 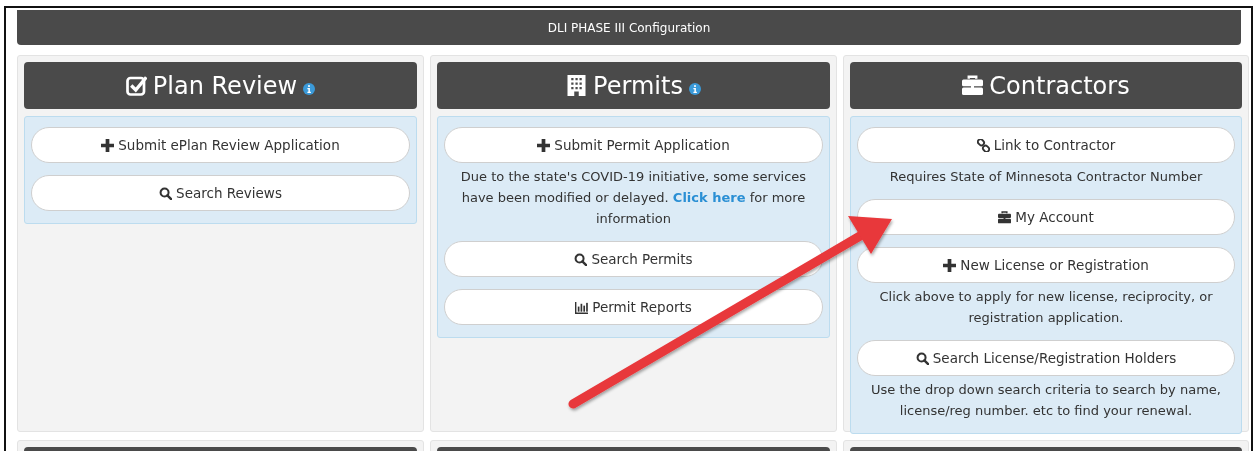 What do you see at coordinates (983, 145) in the screenshot?
I see `chain-link-icon` at bounding box center [983, 145].